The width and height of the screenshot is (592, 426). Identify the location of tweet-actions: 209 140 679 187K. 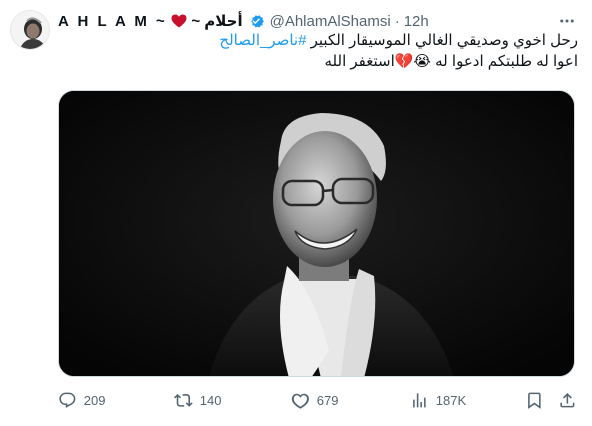
(318, 400).